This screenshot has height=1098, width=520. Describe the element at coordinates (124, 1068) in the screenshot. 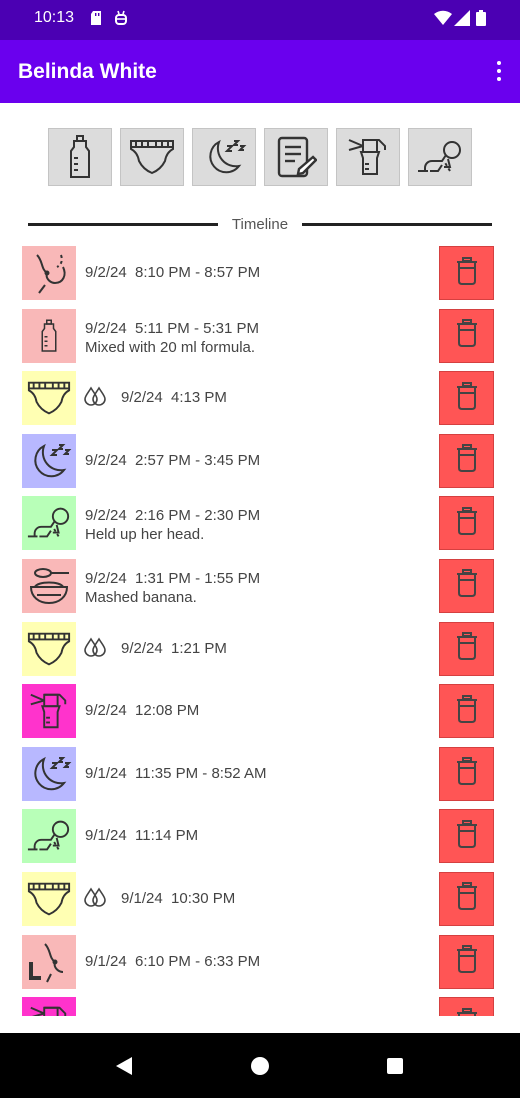

I see `back-icon` at that location.